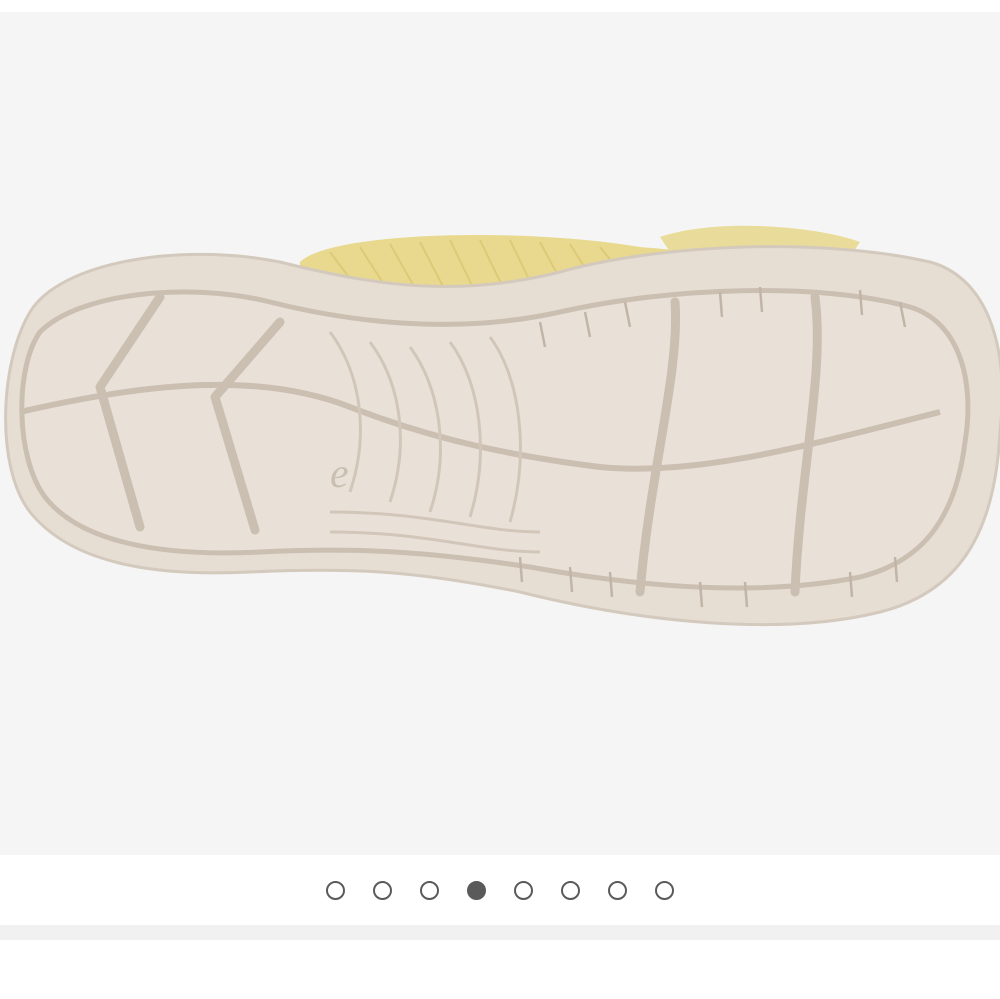  Describe the element at coordinates (500, 969) in the screenshot. I see `page-body` at that location.